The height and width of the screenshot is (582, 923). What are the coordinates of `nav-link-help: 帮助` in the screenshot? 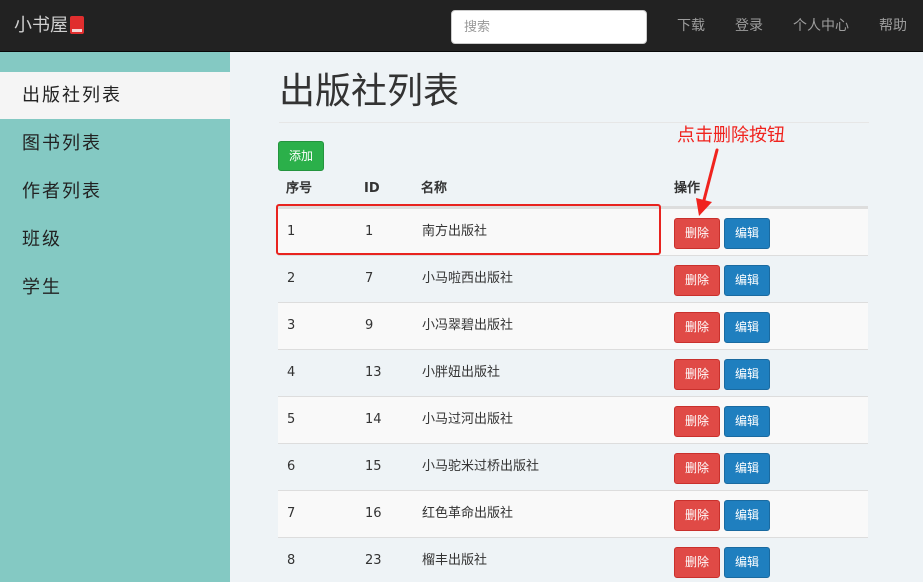 It's located at (893, 26).